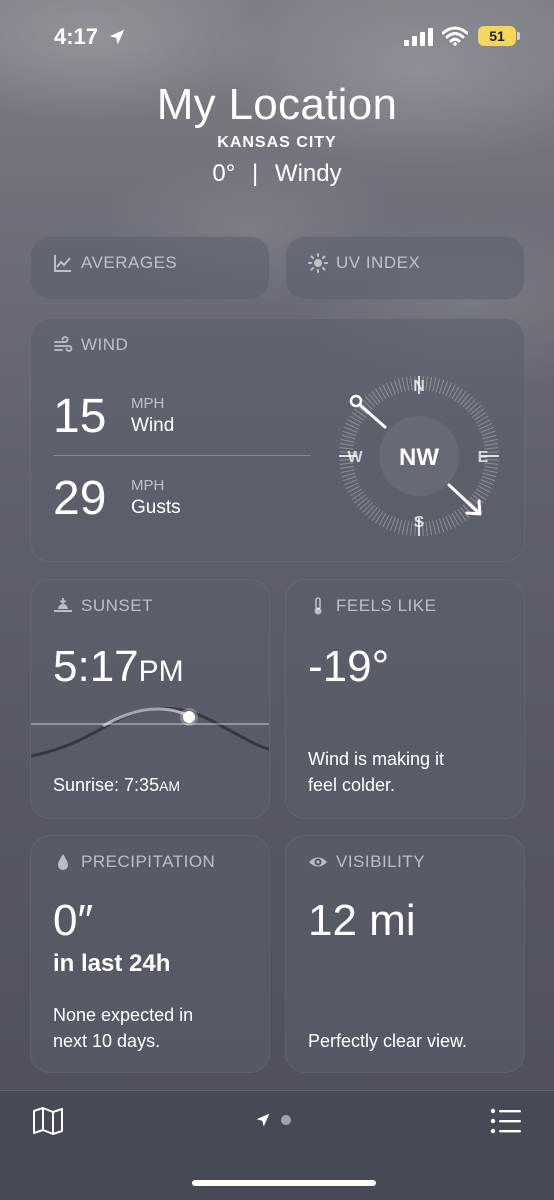  Describe the element at coordinates (170, 786) in the screenshot. I see `sunrise-ampm: AM` at that location.